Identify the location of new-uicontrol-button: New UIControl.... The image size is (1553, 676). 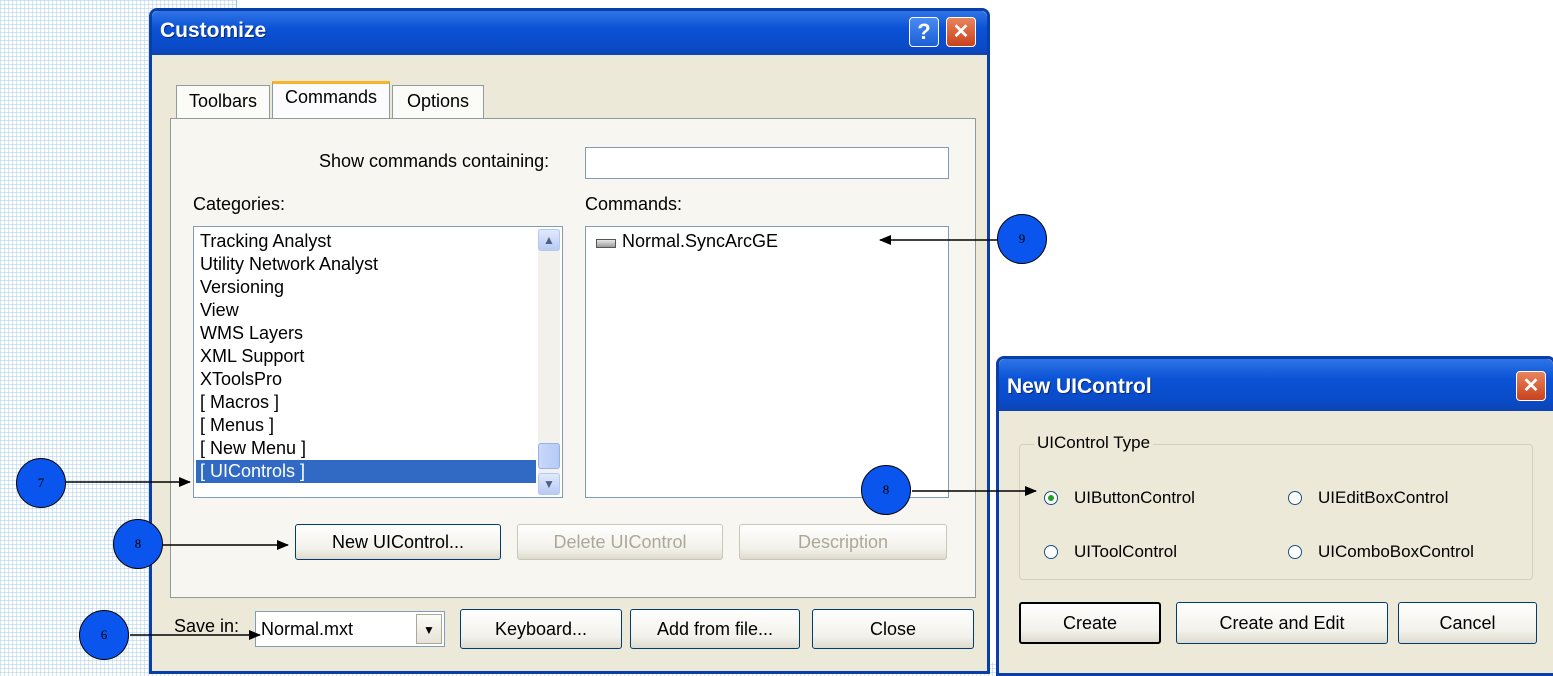
(398, 542).